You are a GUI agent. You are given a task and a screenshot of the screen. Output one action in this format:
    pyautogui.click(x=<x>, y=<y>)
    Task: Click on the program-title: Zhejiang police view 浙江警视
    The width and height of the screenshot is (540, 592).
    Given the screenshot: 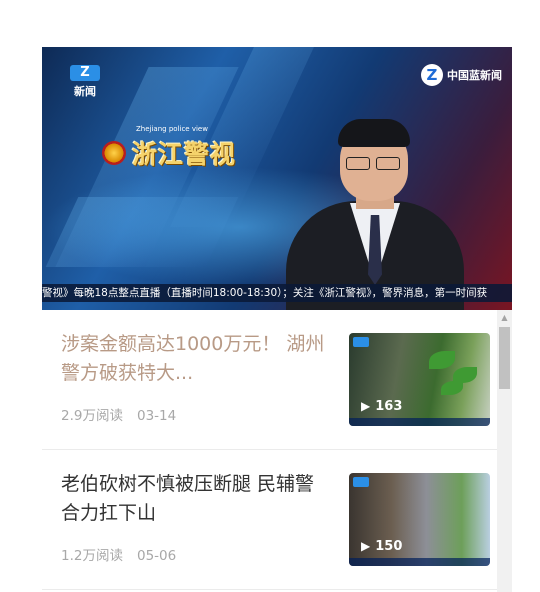 What is the action you would take?
    pyautogui.click(x=169, y=148)
    